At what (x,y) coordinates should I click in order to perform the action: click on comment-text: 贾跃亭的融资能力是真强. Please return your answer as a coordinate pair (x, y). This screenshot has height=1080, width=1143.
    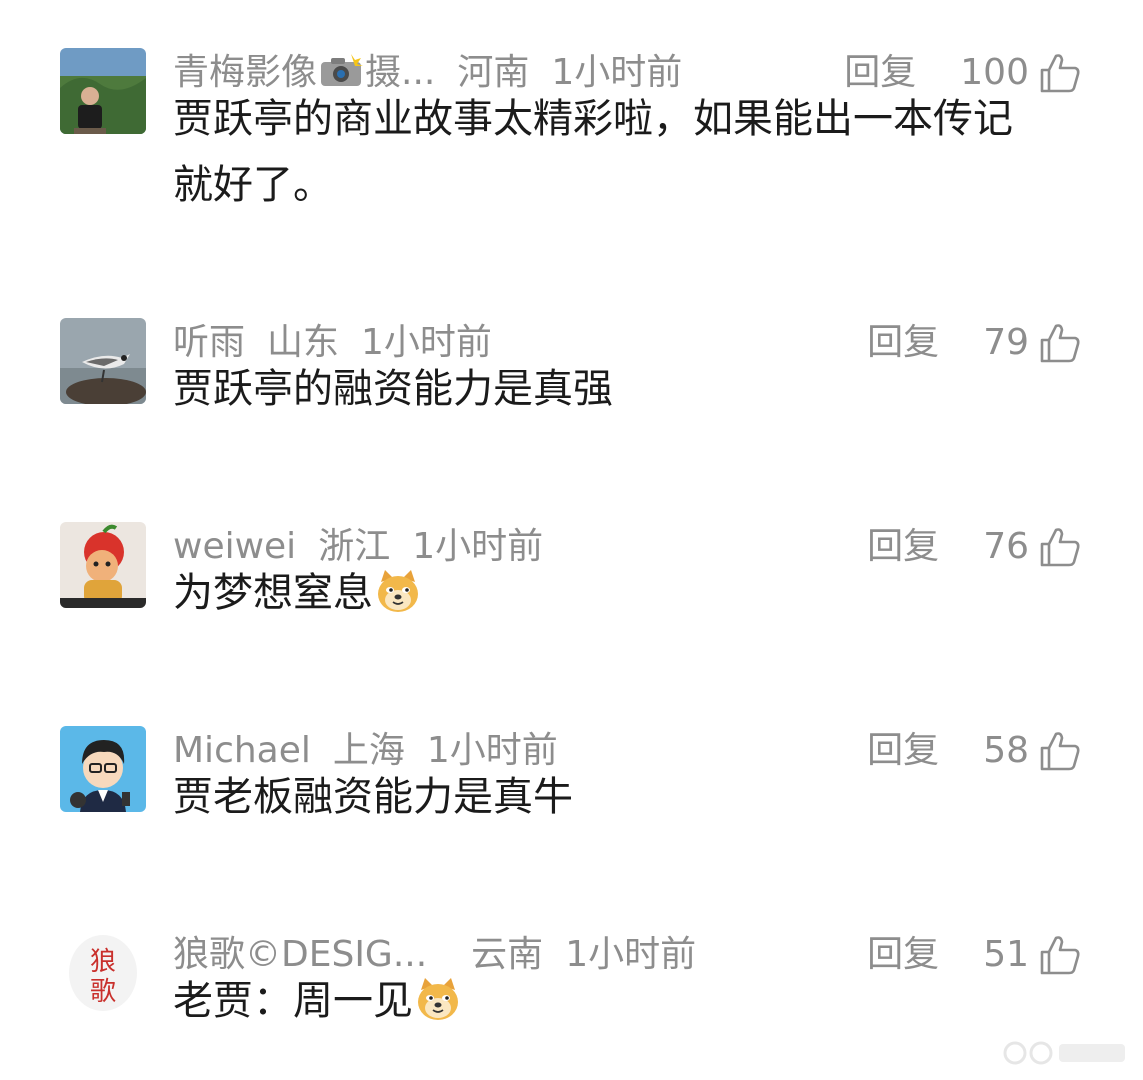
    Looking at the image, I should click on (628, 389).